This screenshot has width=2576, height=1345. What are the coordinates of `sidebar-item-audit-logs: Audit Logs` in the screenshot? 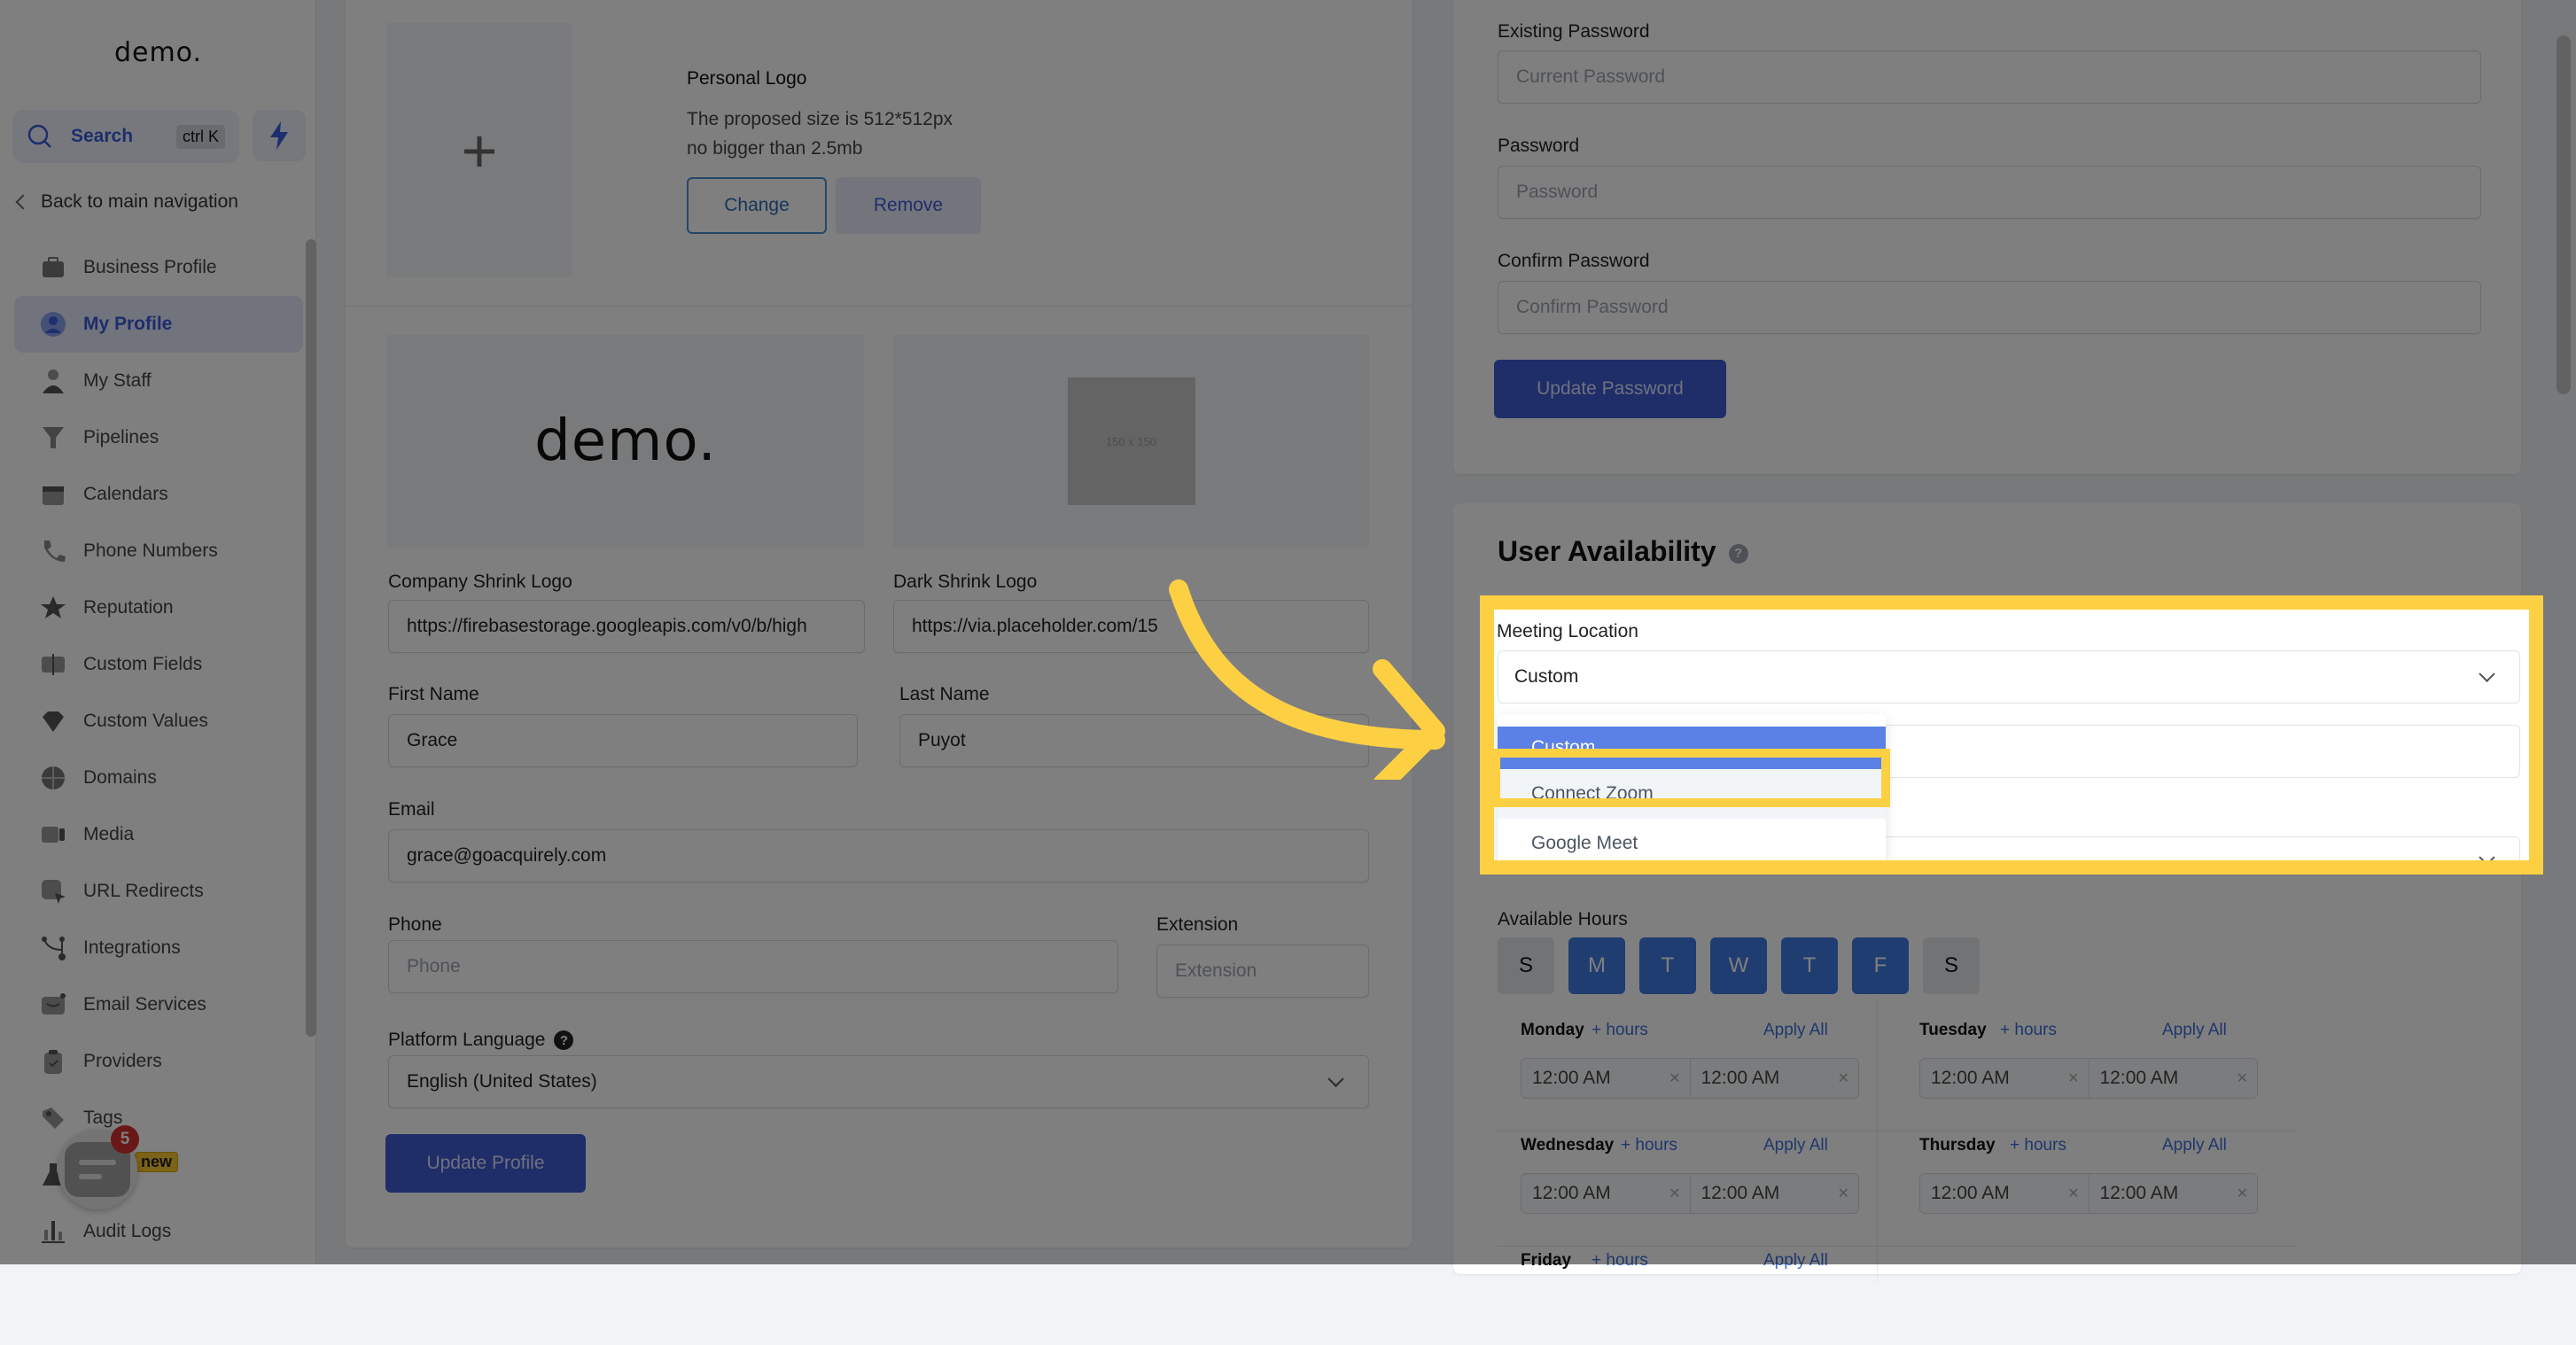 It's located at (159, 1232).